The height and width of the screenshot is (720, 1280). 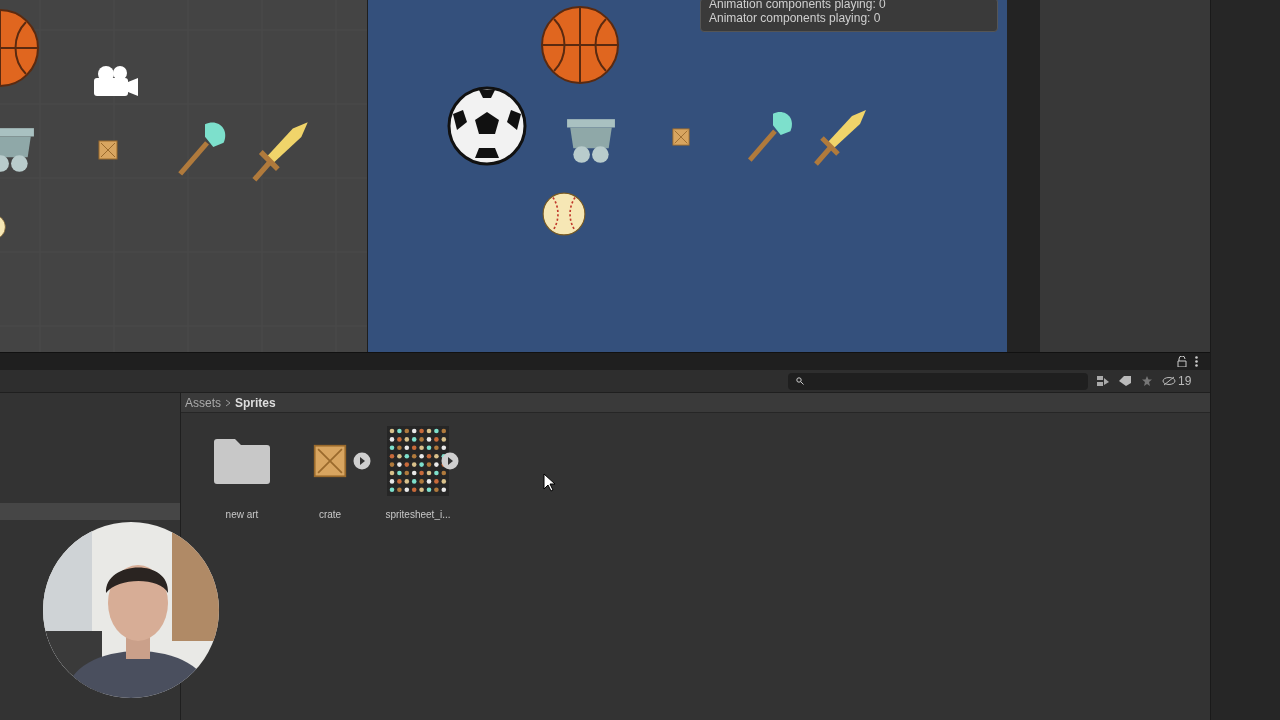 What do you see at coordinates (330, 515) in the screenshot?
I see `asset-name: crate` at bounding box center [330, 515].